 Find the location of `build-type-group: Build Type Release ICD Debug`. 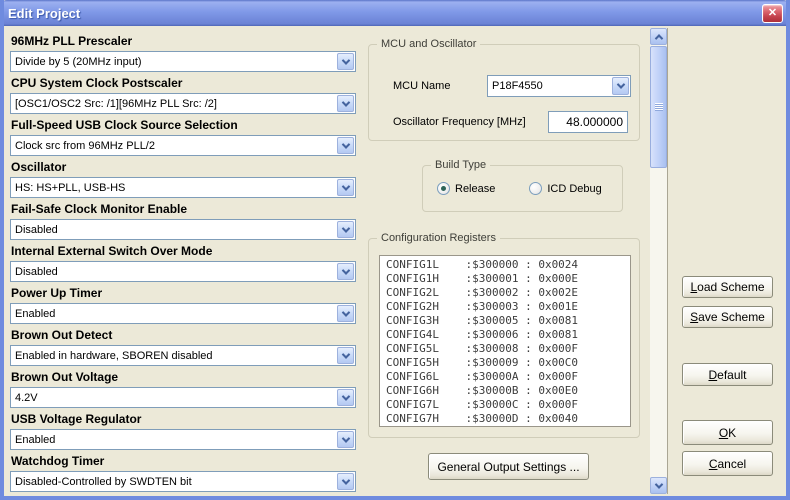

build-type-group: Build Type Release ICD Debug is located at coordinates (522, 185).